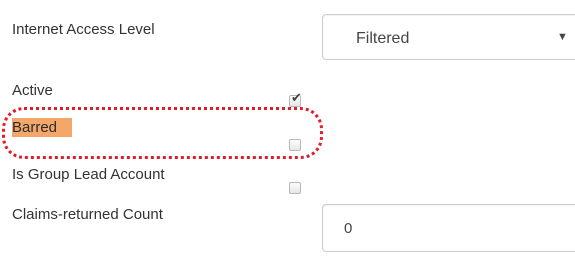 The width and height of the screenshot is (575, 257). What do you see at coordinates (348, 228) in the screenshot?
I see `claims-returned-value: 0` at bounding box center [348, 228].